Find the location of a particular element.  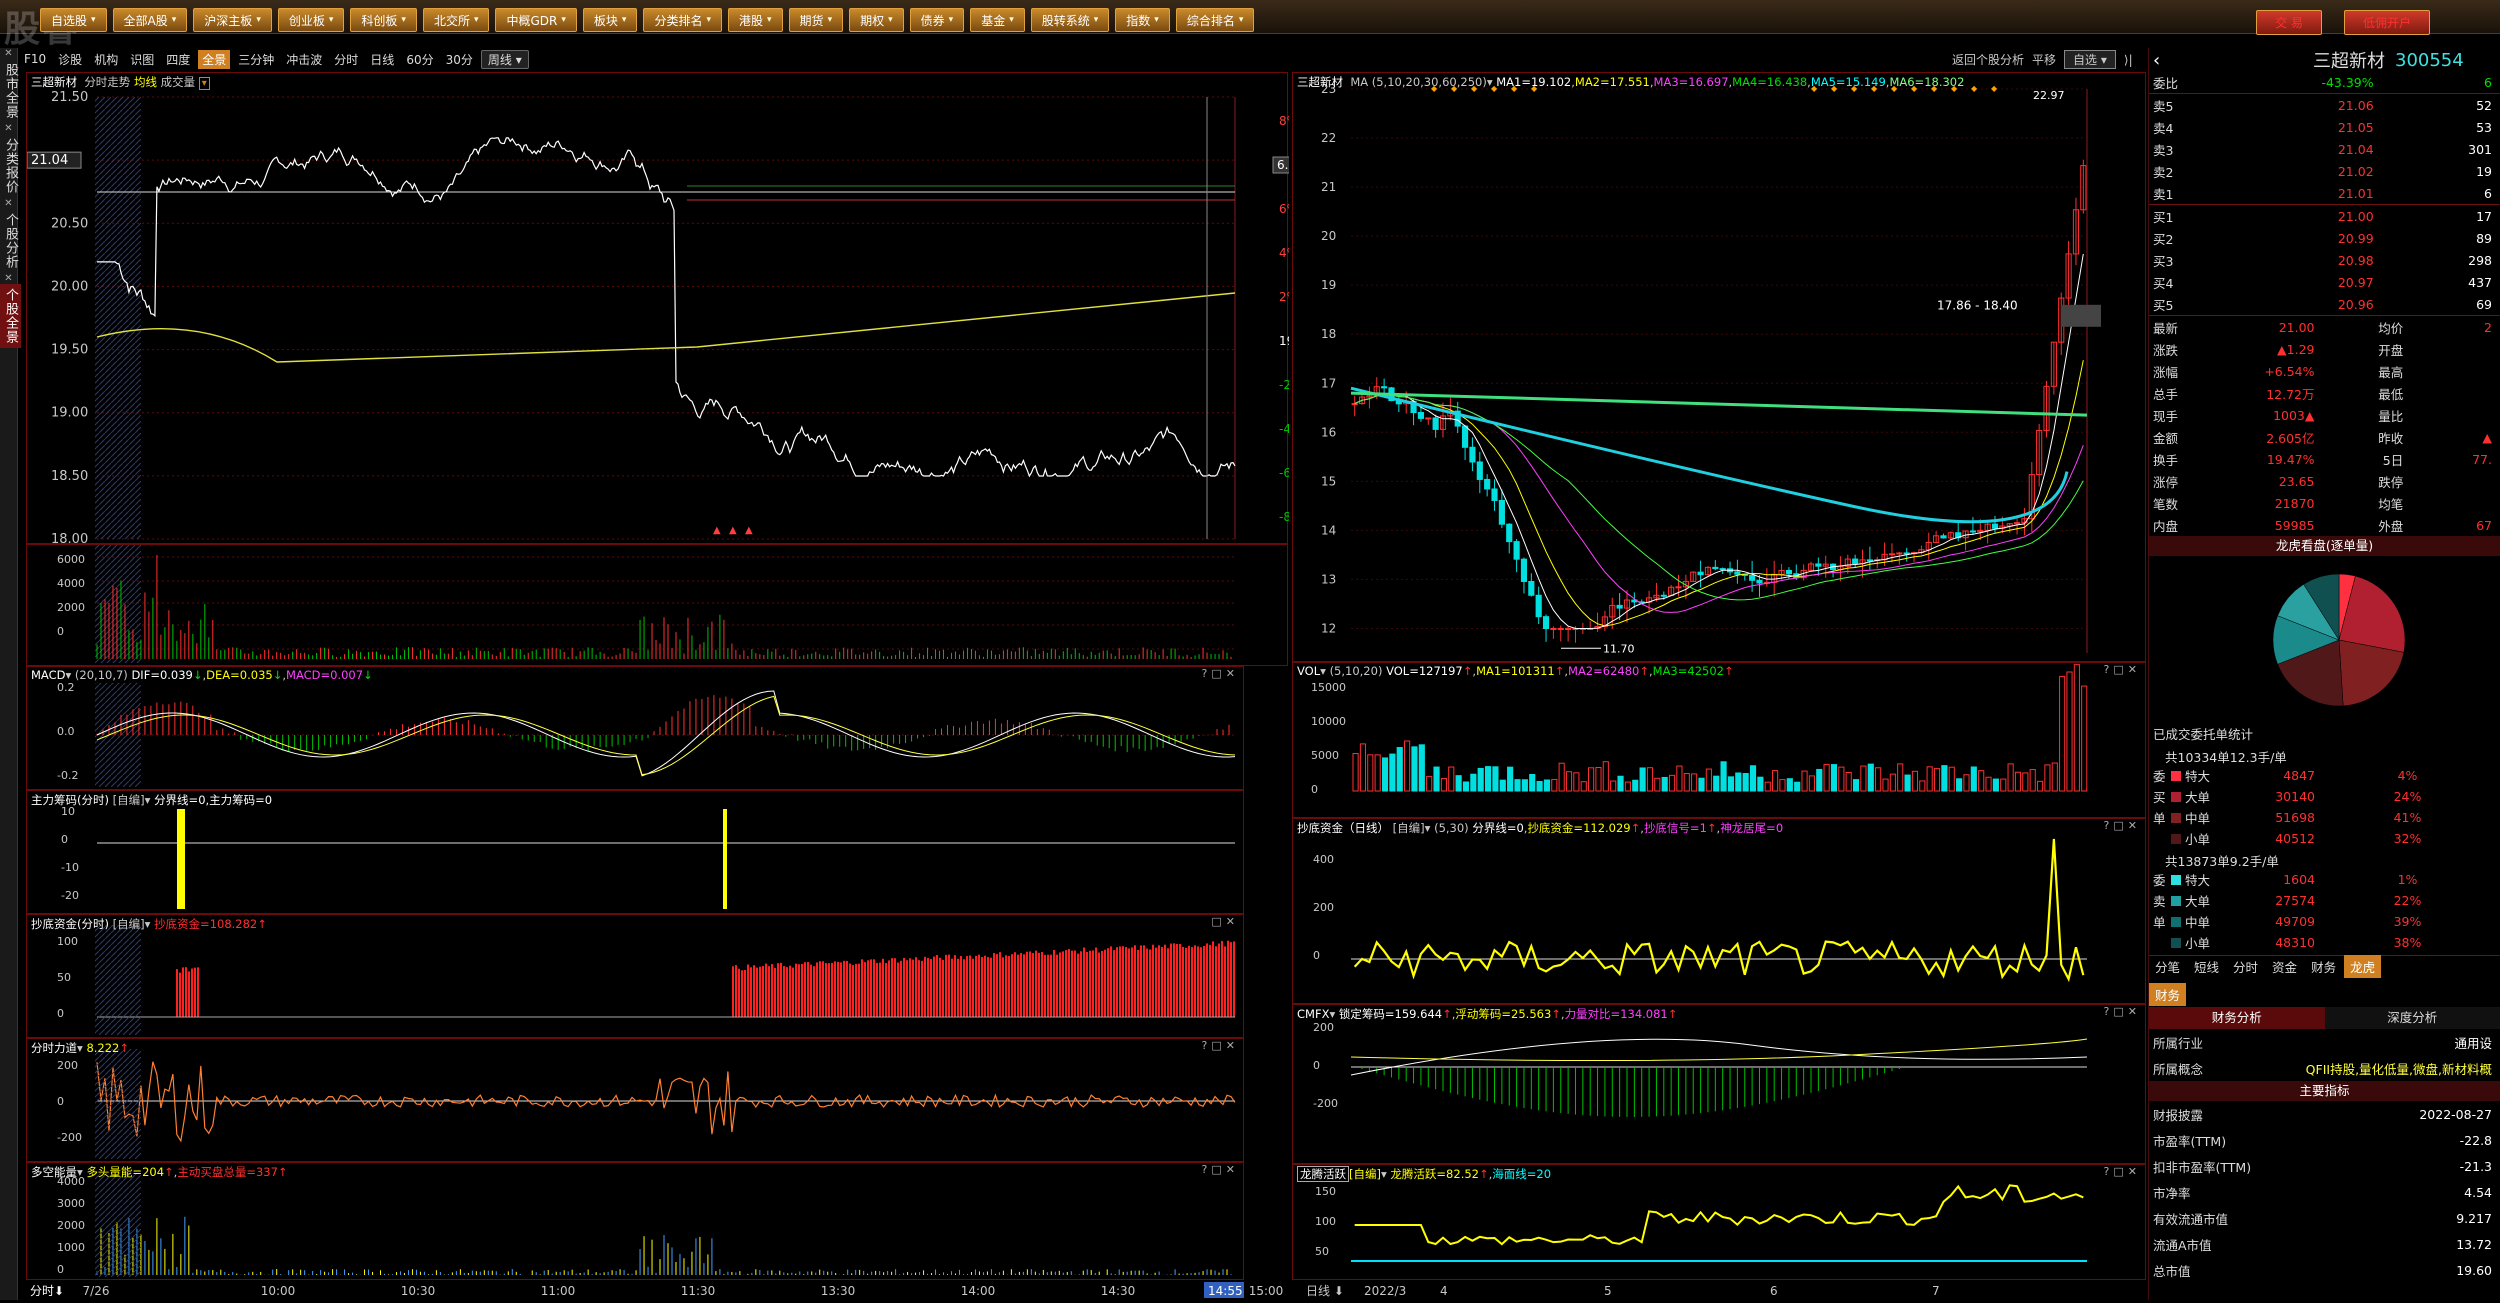

tab-5: 龙虎 is located at coordinates (2362, 966).